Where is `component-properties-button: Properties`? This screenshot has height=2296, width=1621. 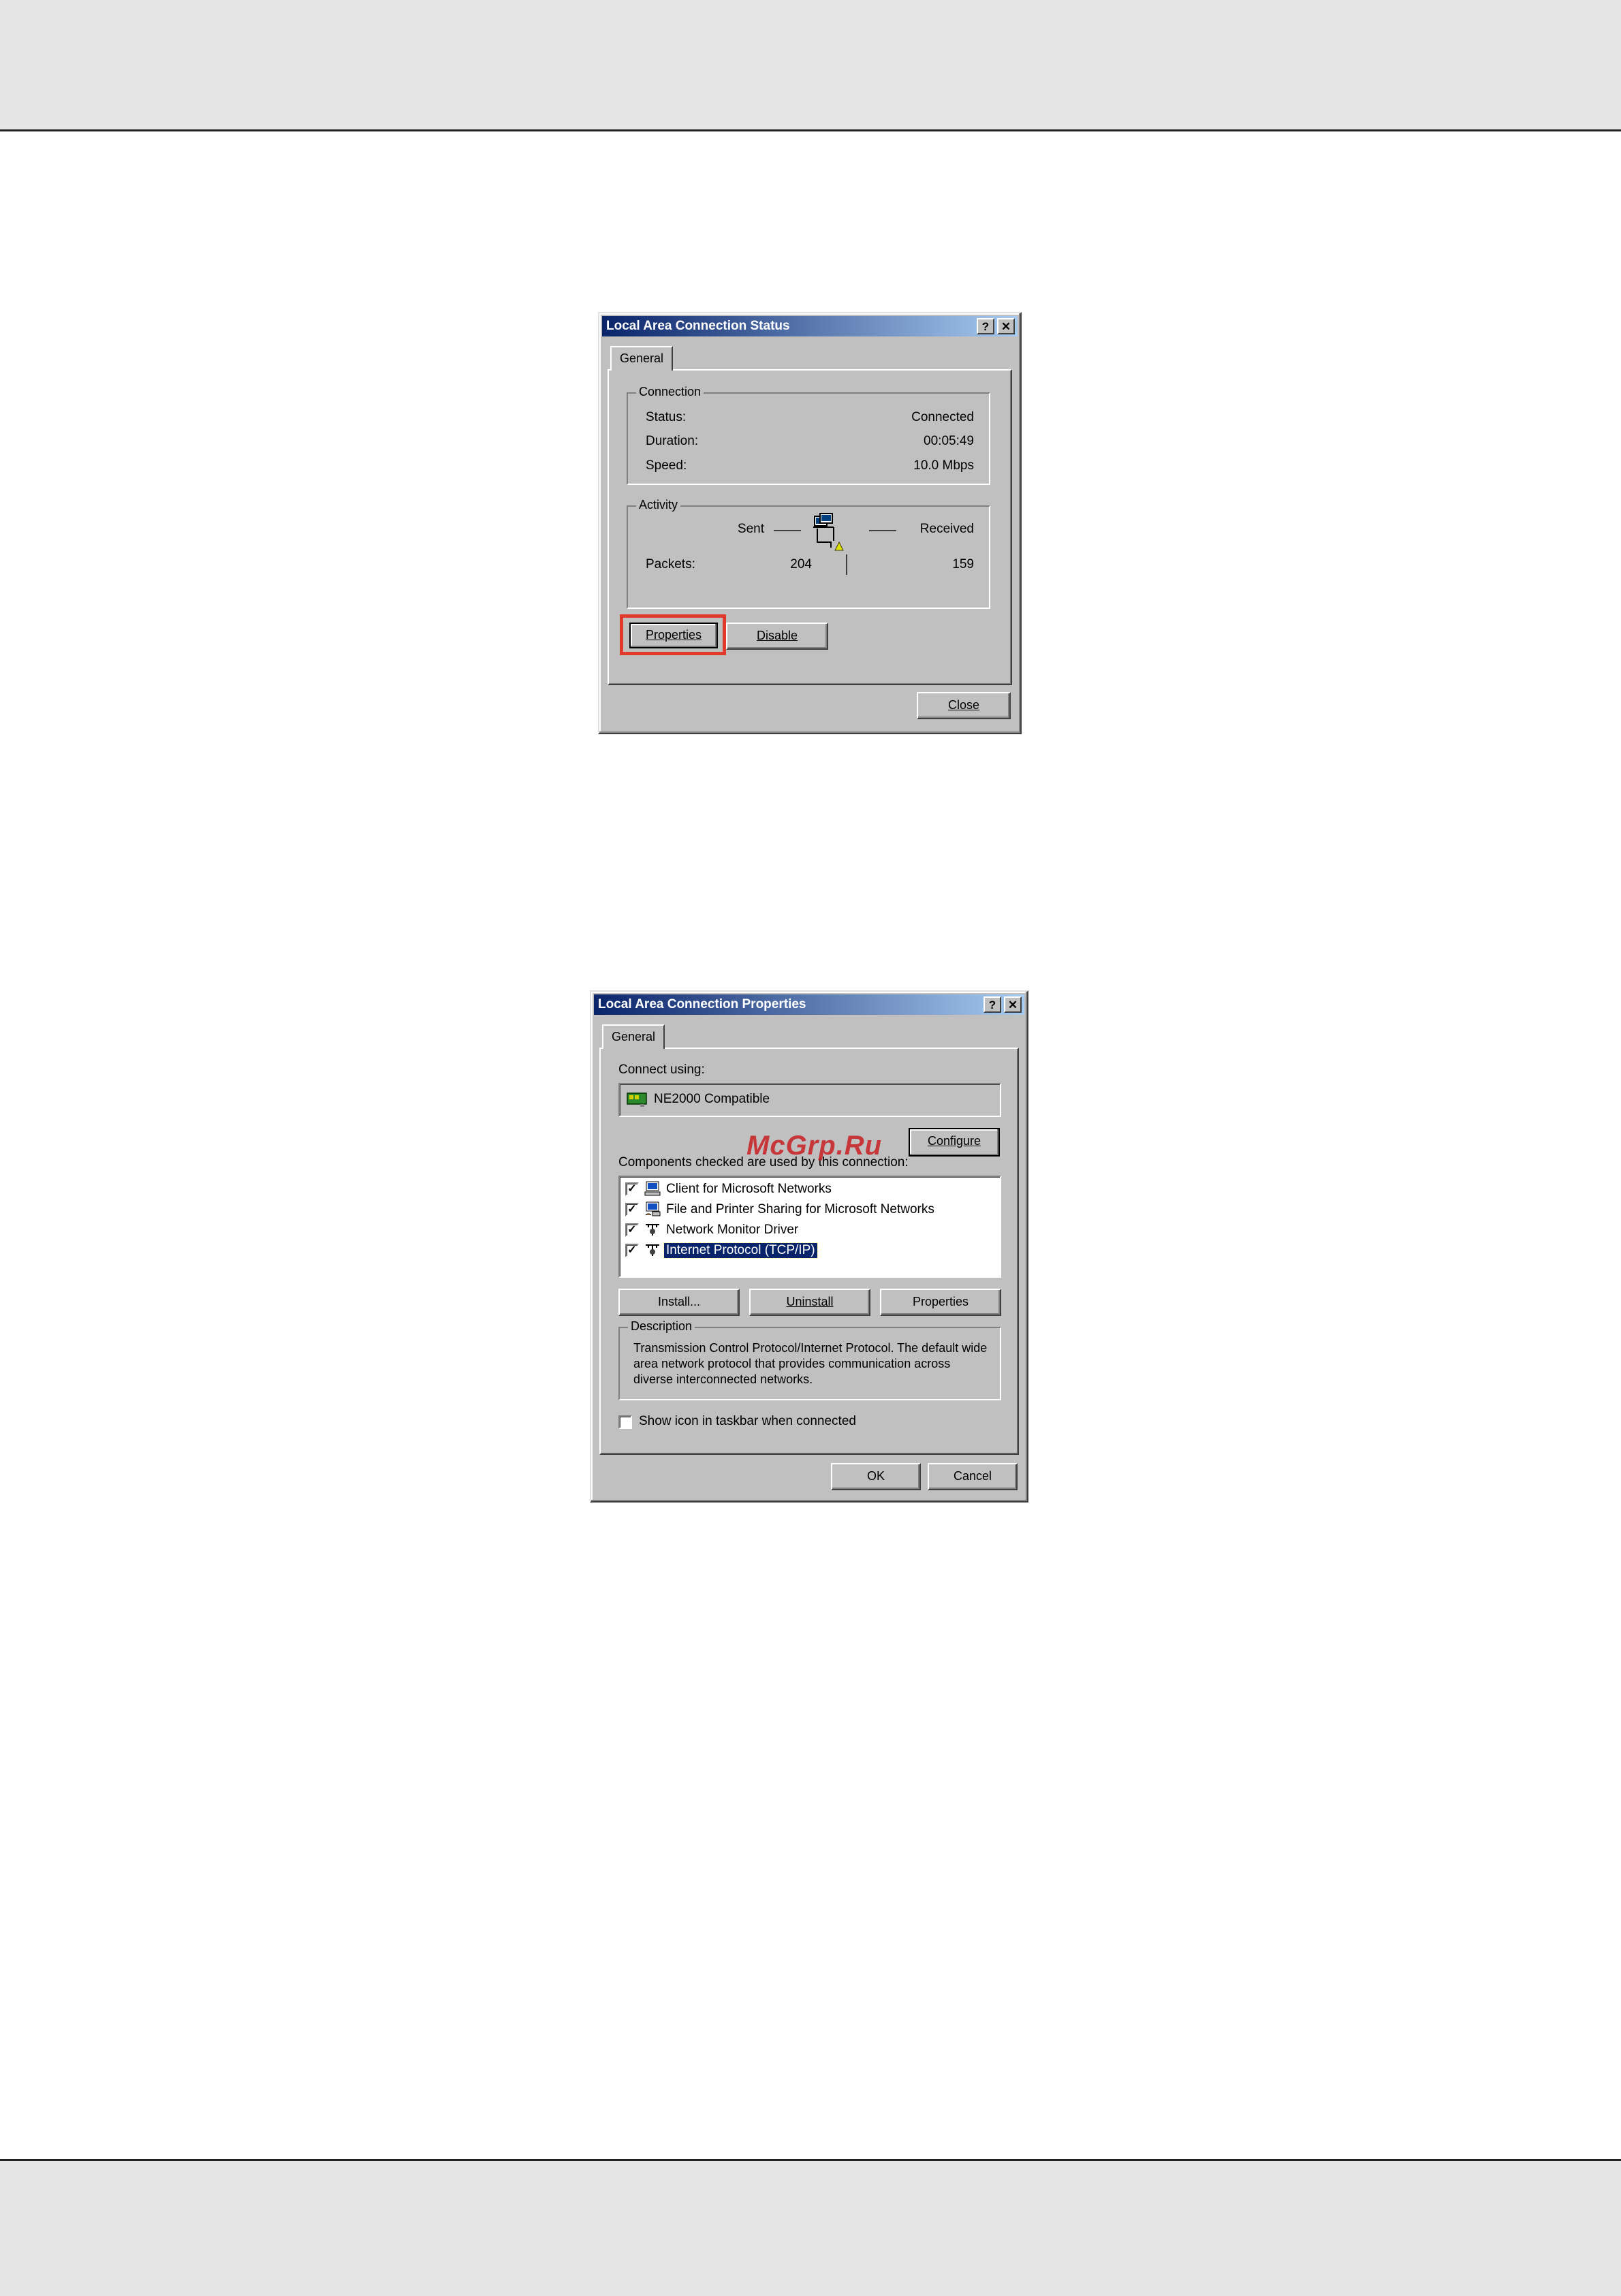 component-properties-button: Properties is located at coordinates (940, 1302).